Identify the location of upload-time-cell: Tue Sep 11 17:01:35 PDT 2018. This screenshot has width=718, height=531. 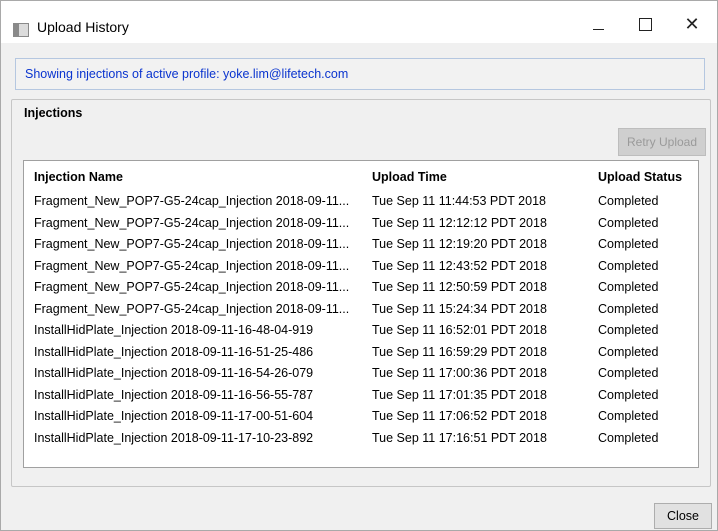
(459, 394).